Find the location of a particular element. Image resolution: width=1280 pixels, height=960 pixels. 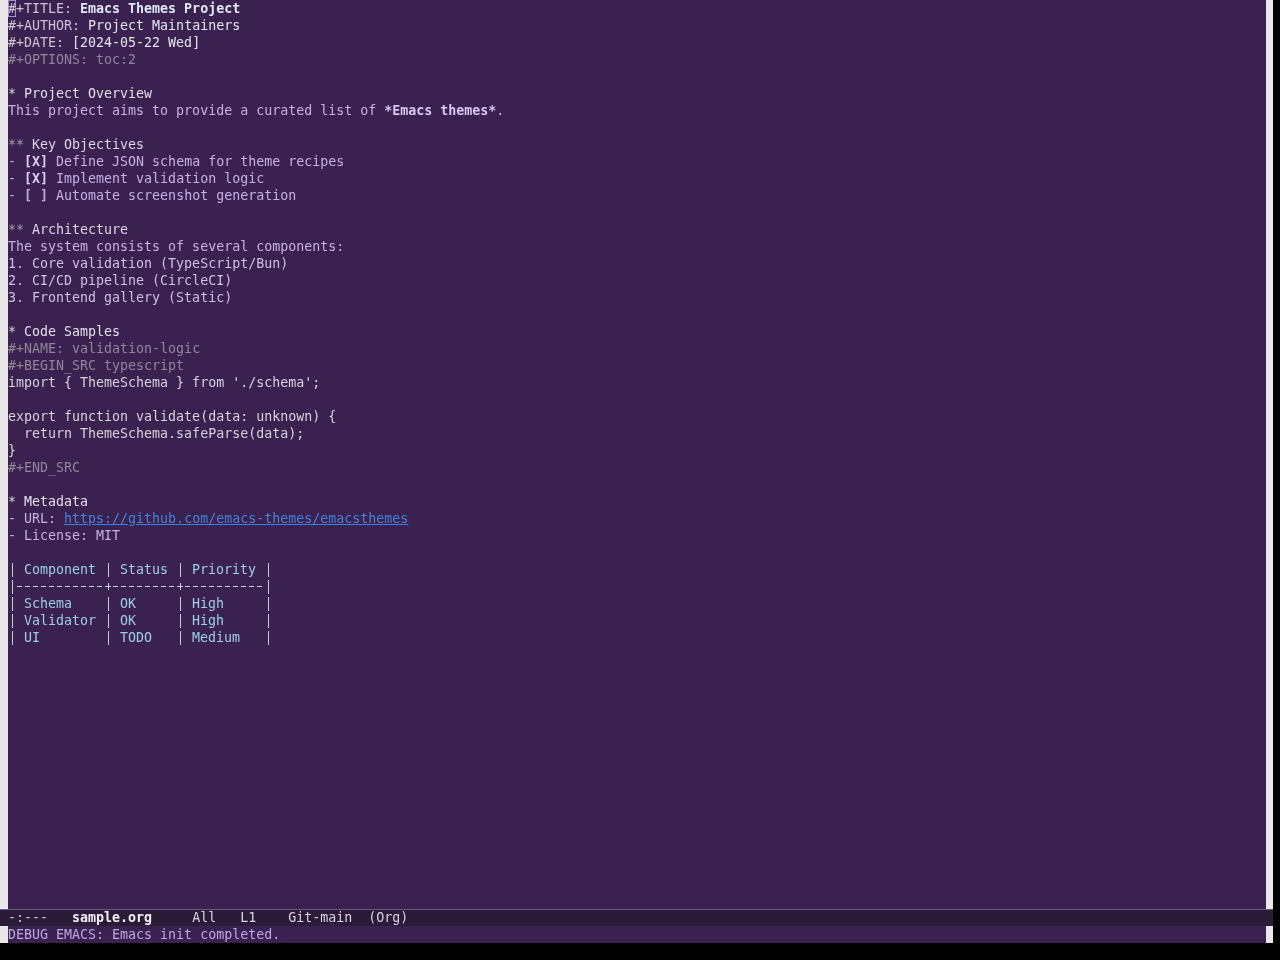

table-header-cell: Status is located at coordinates (144, 569).